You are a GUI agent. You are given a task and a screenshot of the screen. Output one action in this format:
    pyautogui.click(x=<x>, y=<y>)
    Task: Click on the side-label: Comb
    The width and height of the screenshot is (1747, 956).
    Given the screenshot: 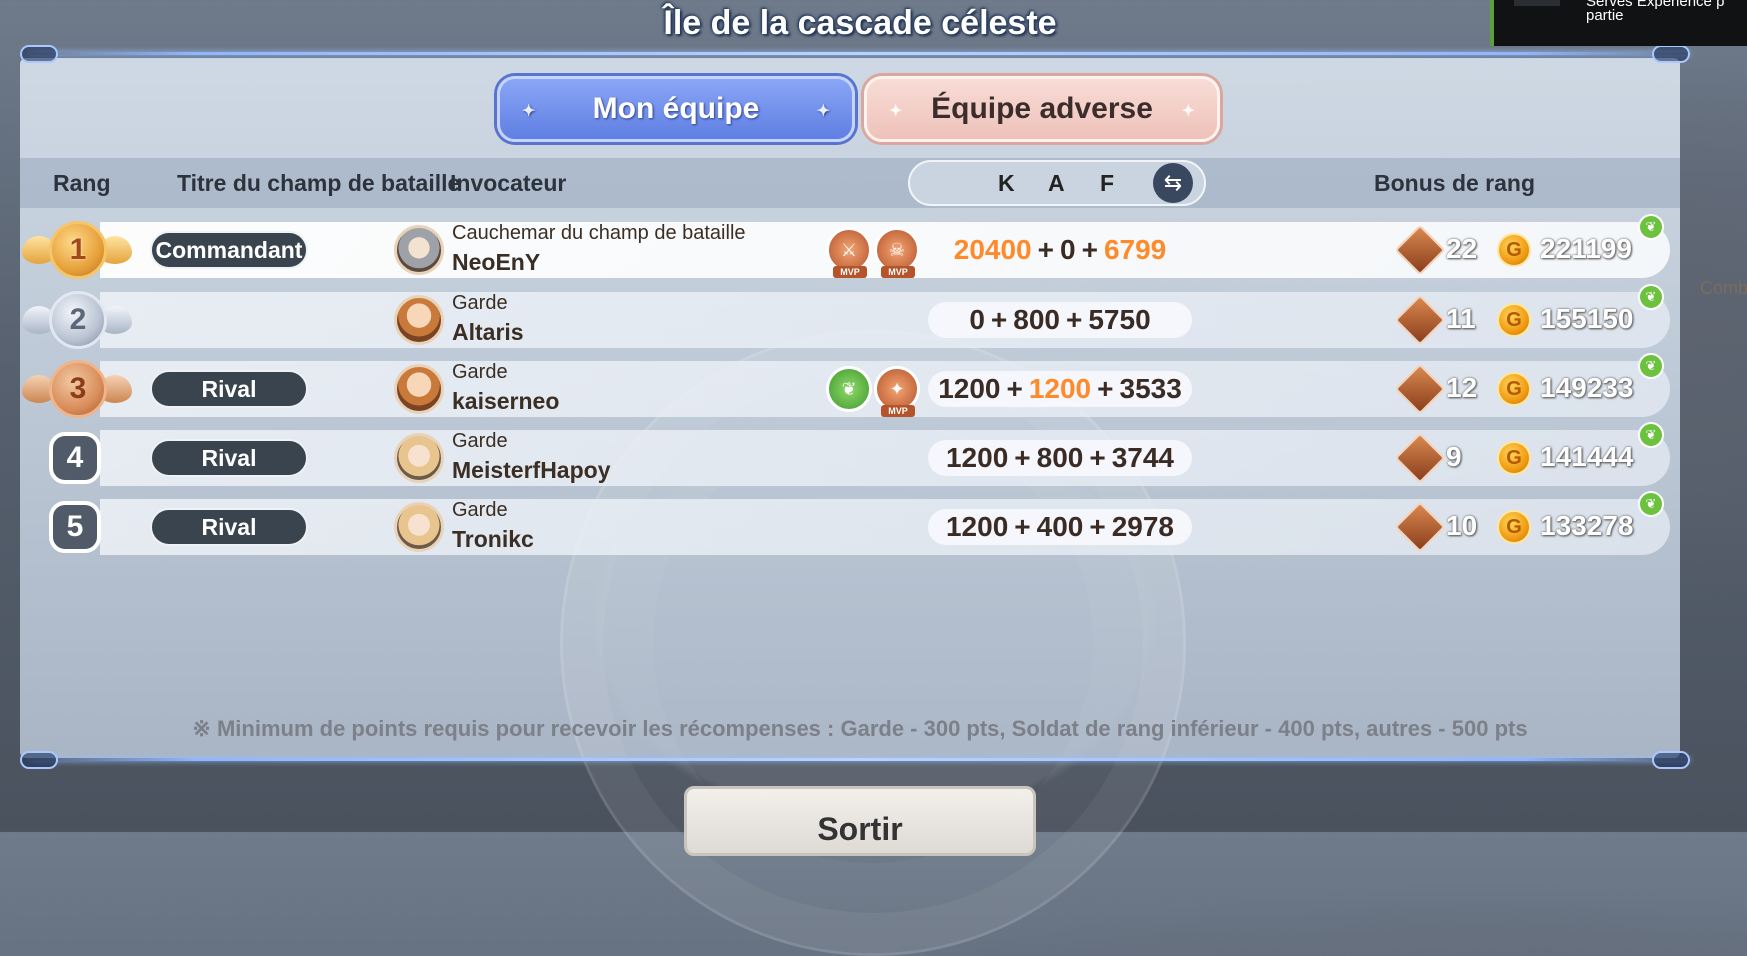 What is the action you would take?
    pyautogui.click(x=1723, y=288)
    